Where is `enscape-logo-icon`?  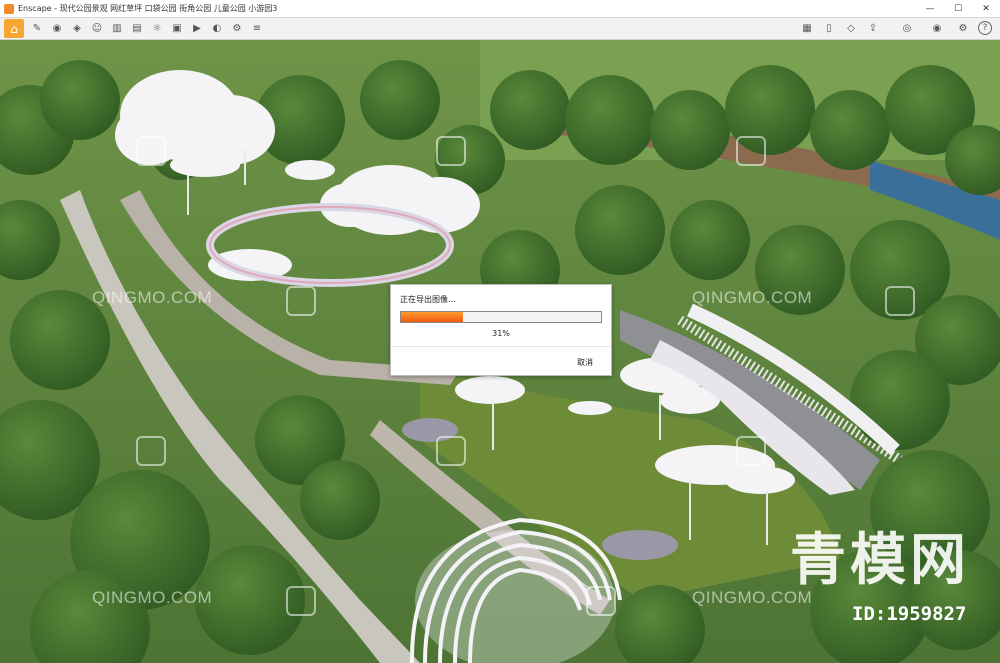
enscape-logo-icon is located at coordinates (9, 8).